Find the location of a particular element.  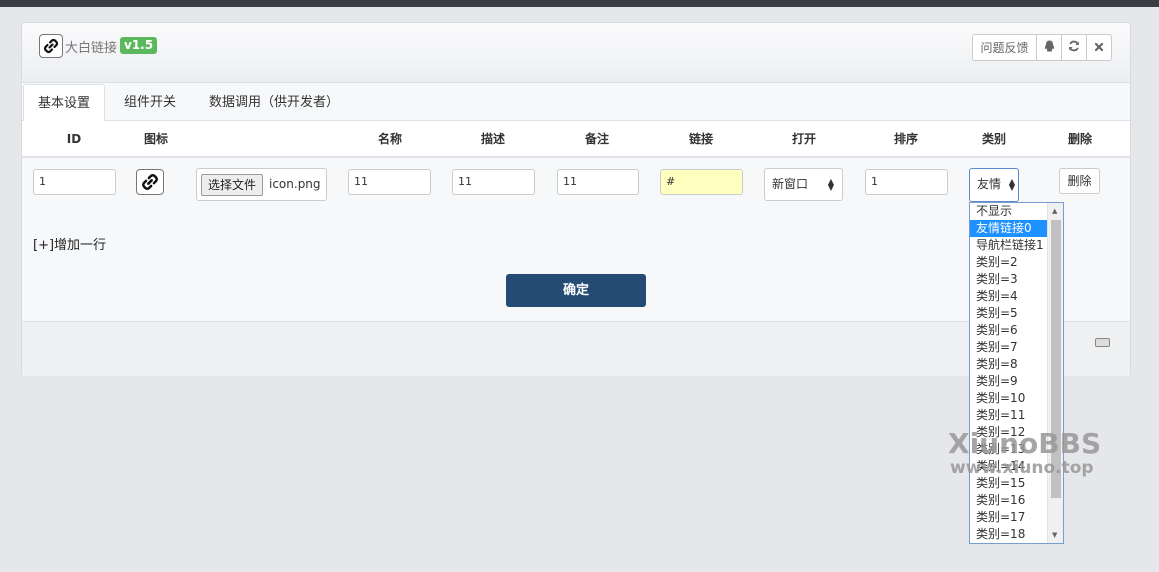

category-option: 类别=10 is located at coordinates (1009, 398).